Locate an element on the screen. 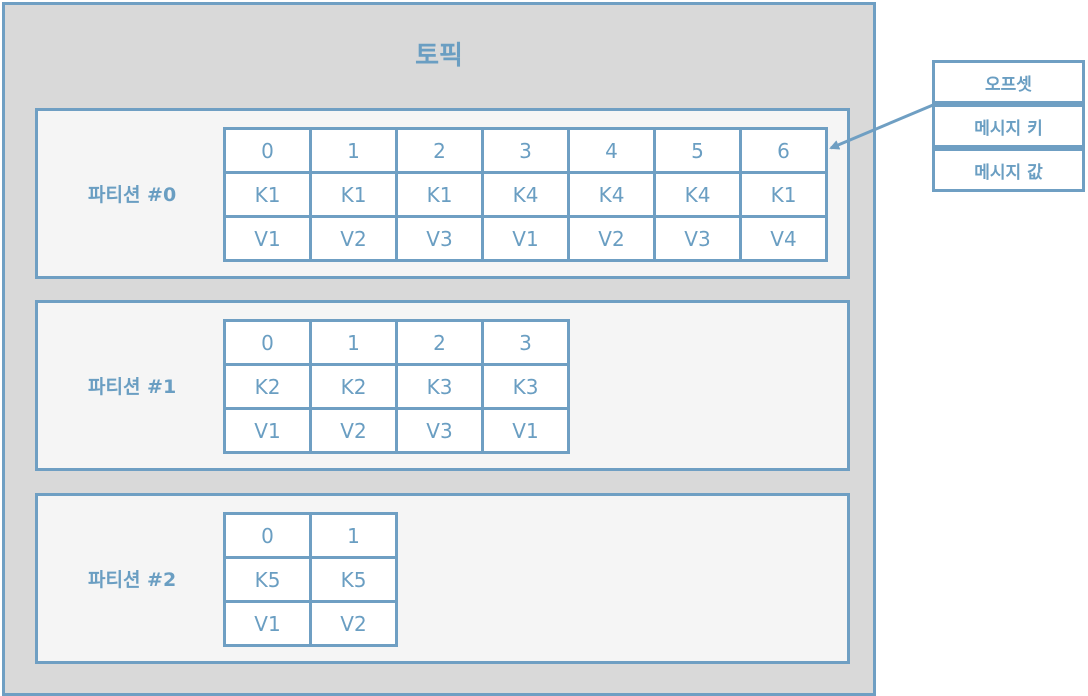 The height and width of the screenshot is (696, 1088). legend-message-value: 메시지 값 is located at coordinates (1008, 170).